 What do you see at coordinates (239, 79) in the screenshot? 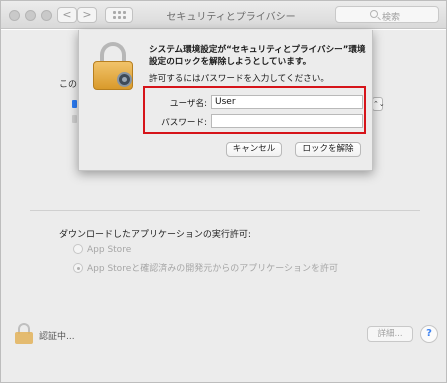
I see `dialog-message: 許可するにはパスワードを入力してください。` at bounding box center [239, 79].